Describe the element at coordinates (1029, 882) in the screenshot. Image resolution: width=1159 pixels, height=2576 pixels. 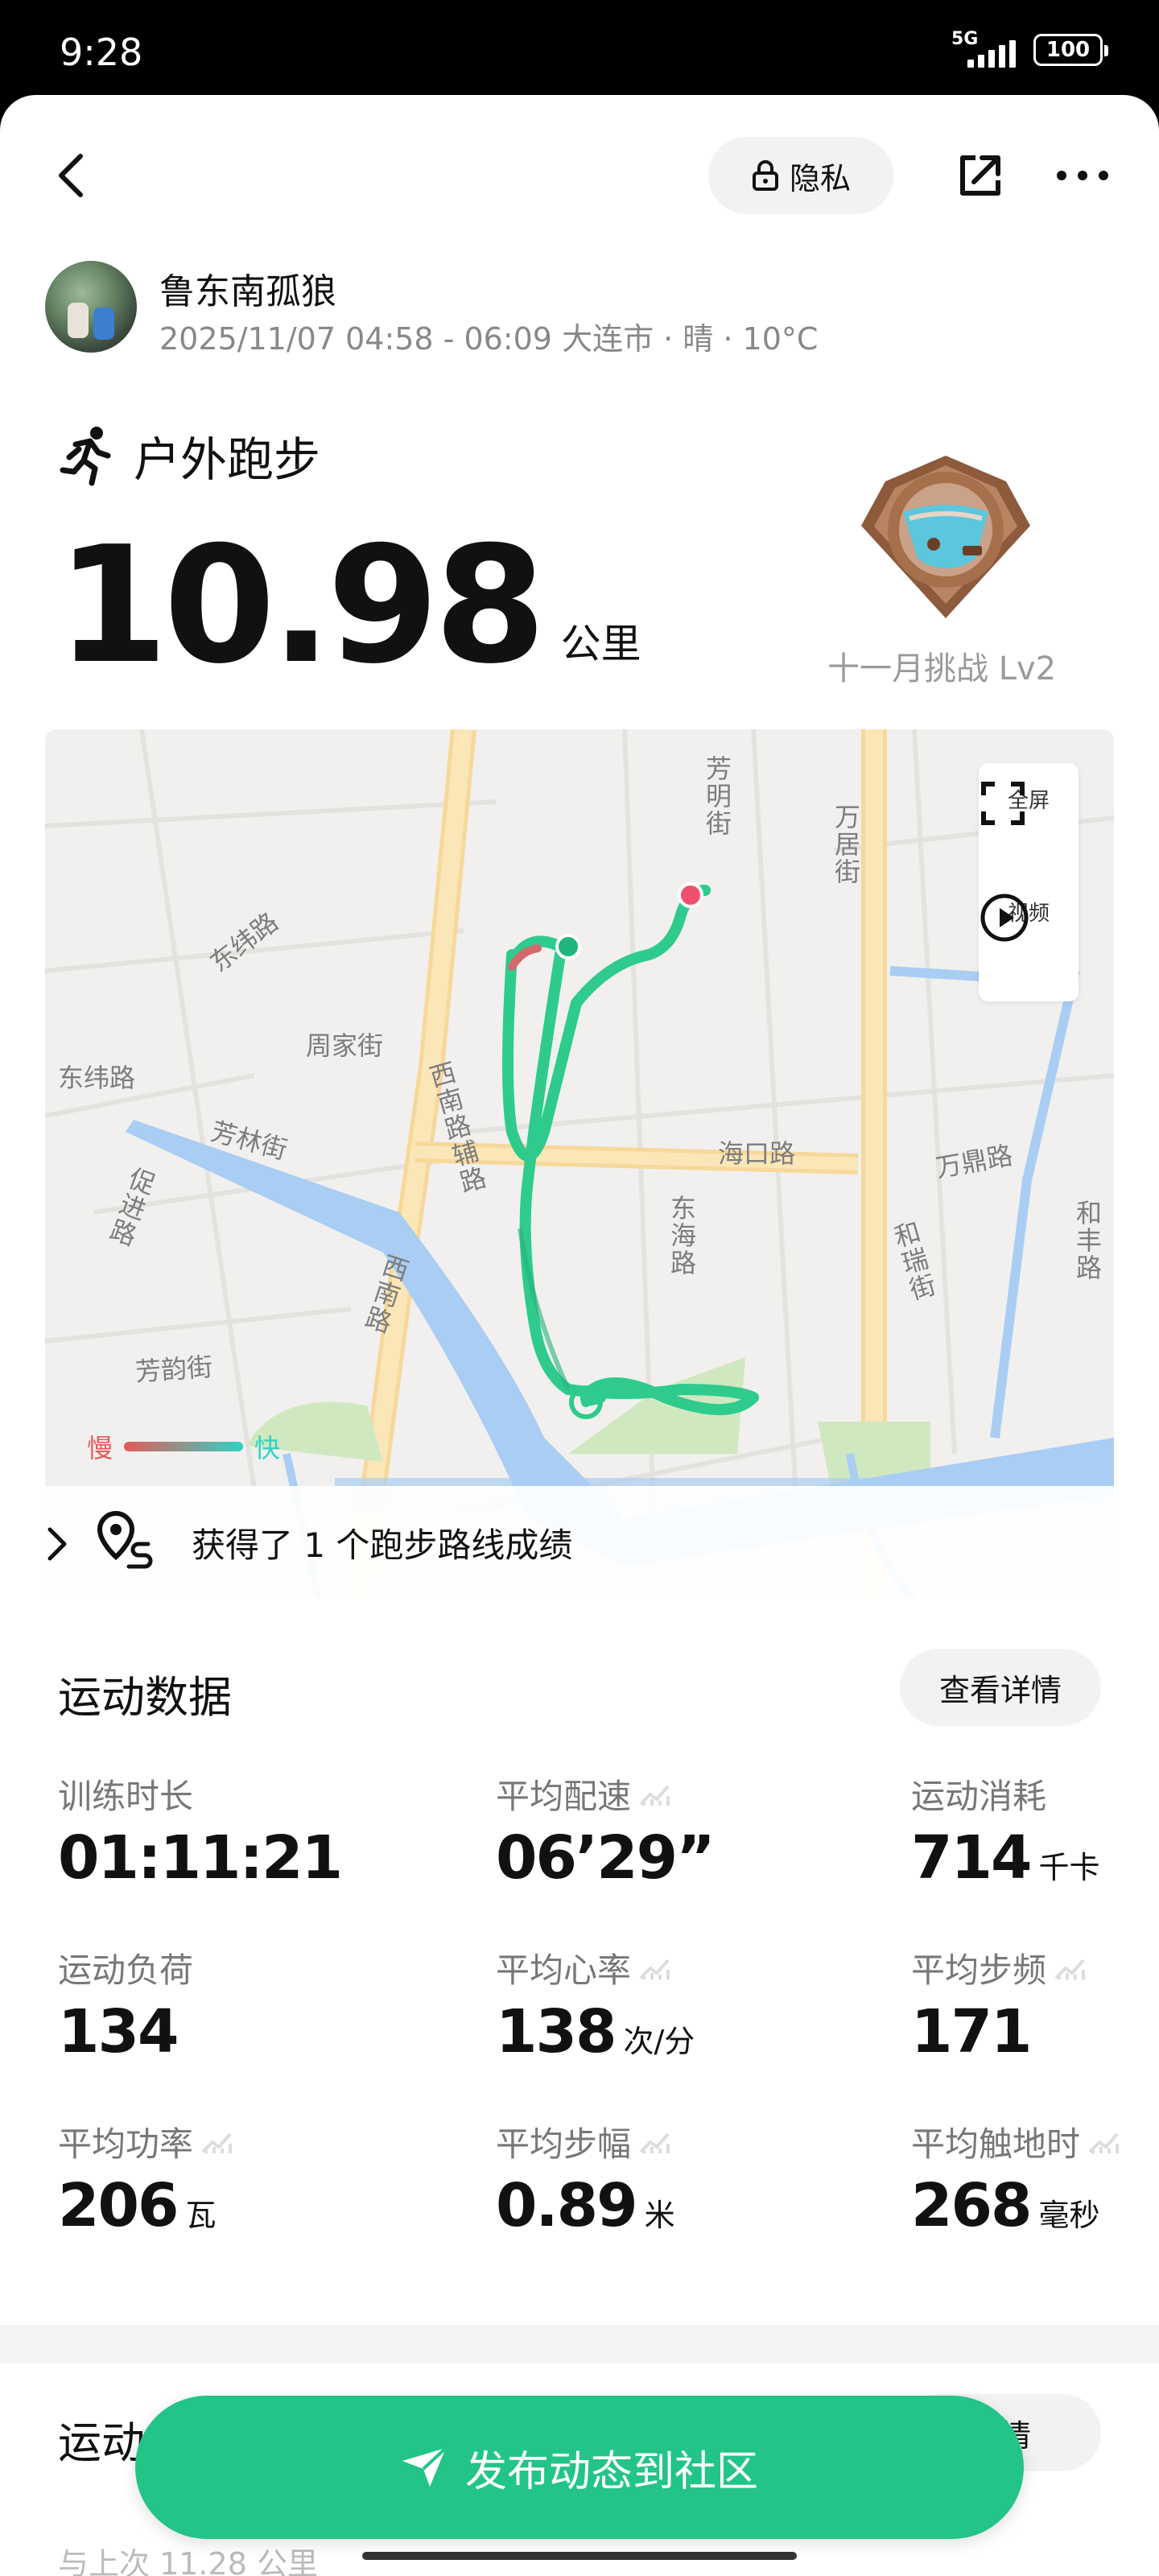
I see `map-tools: 全屏 视频` at that location.